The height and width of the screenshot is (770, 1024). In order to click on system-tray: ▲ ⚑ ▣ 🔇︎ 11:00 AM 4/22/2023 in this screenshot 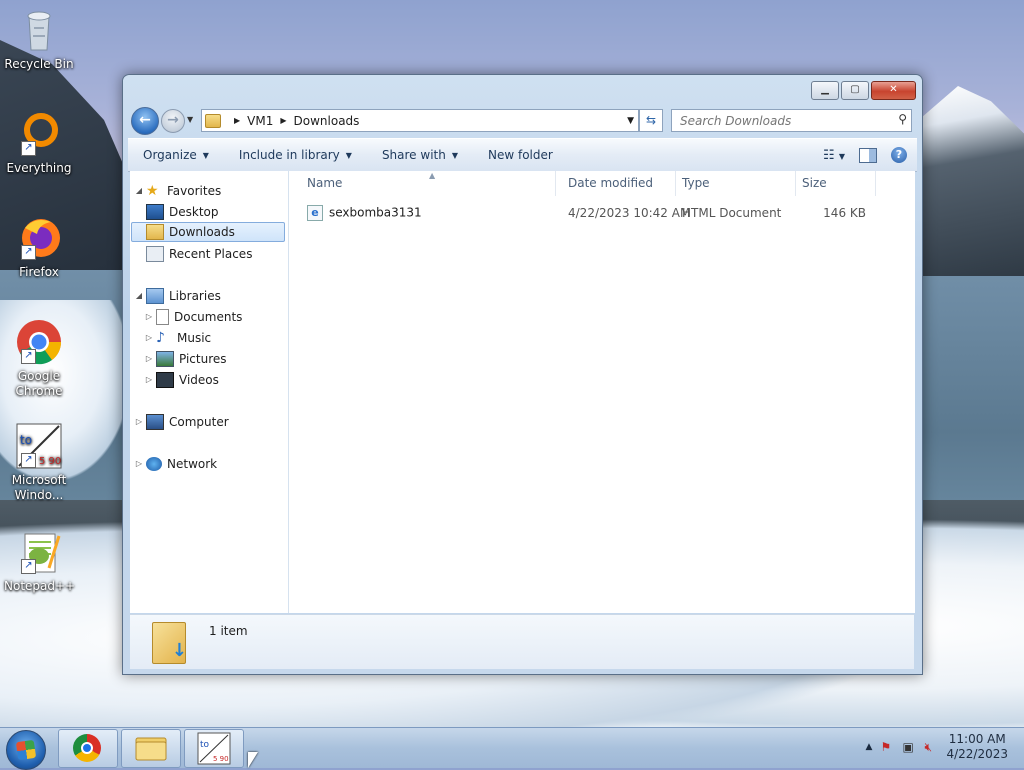, I will do `click(937, 747)`.